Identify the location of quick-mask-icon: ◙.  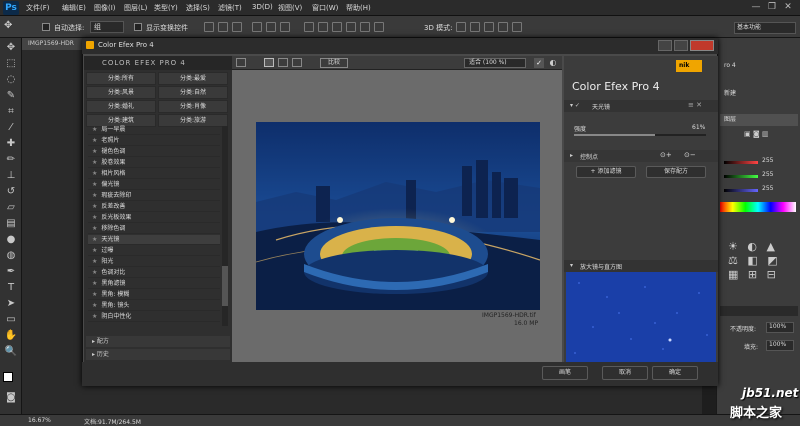
(11, 398).